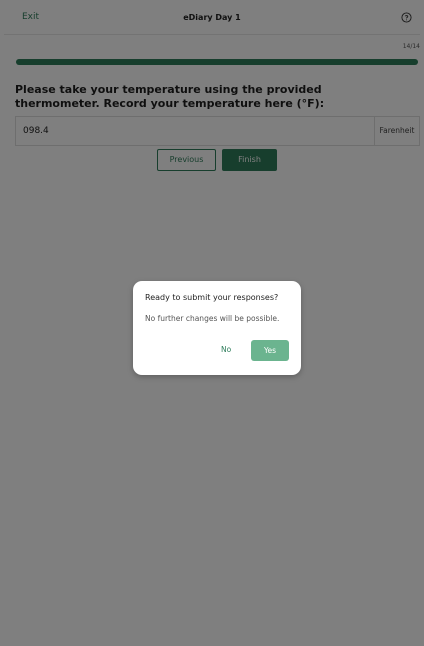 The image size is (424, 646). What do you see at coordinates (270, 350) in the screenshot?
I see `yes-button: Yes` at bounding box center [270, 350].